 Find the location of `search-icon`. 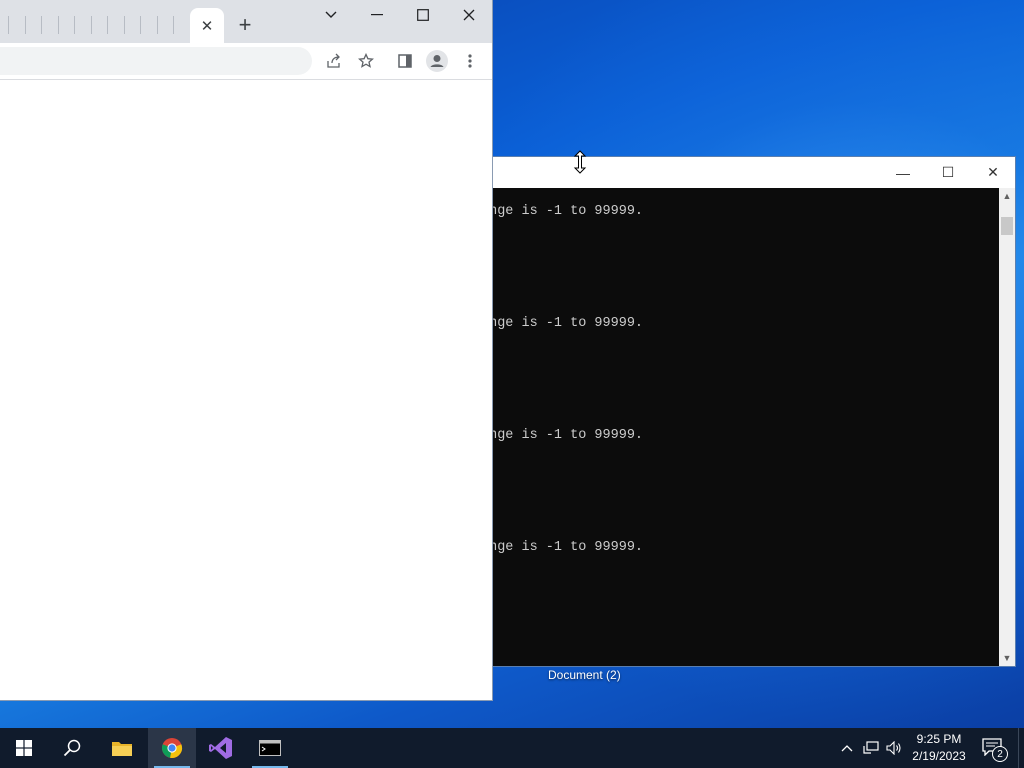

search-icon is located at coordinates (72, 748).